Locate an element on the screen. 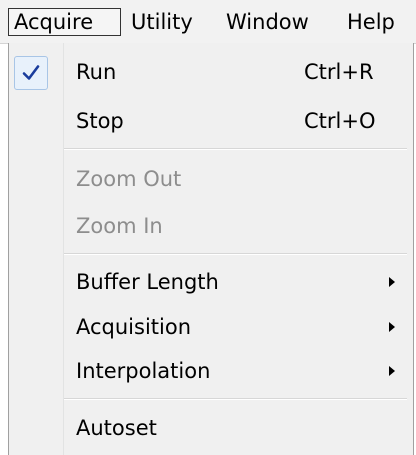 This screenshot has width=416, height=455. menu-item-run: Run Ctrl+R is located at coordinates (211, 73).